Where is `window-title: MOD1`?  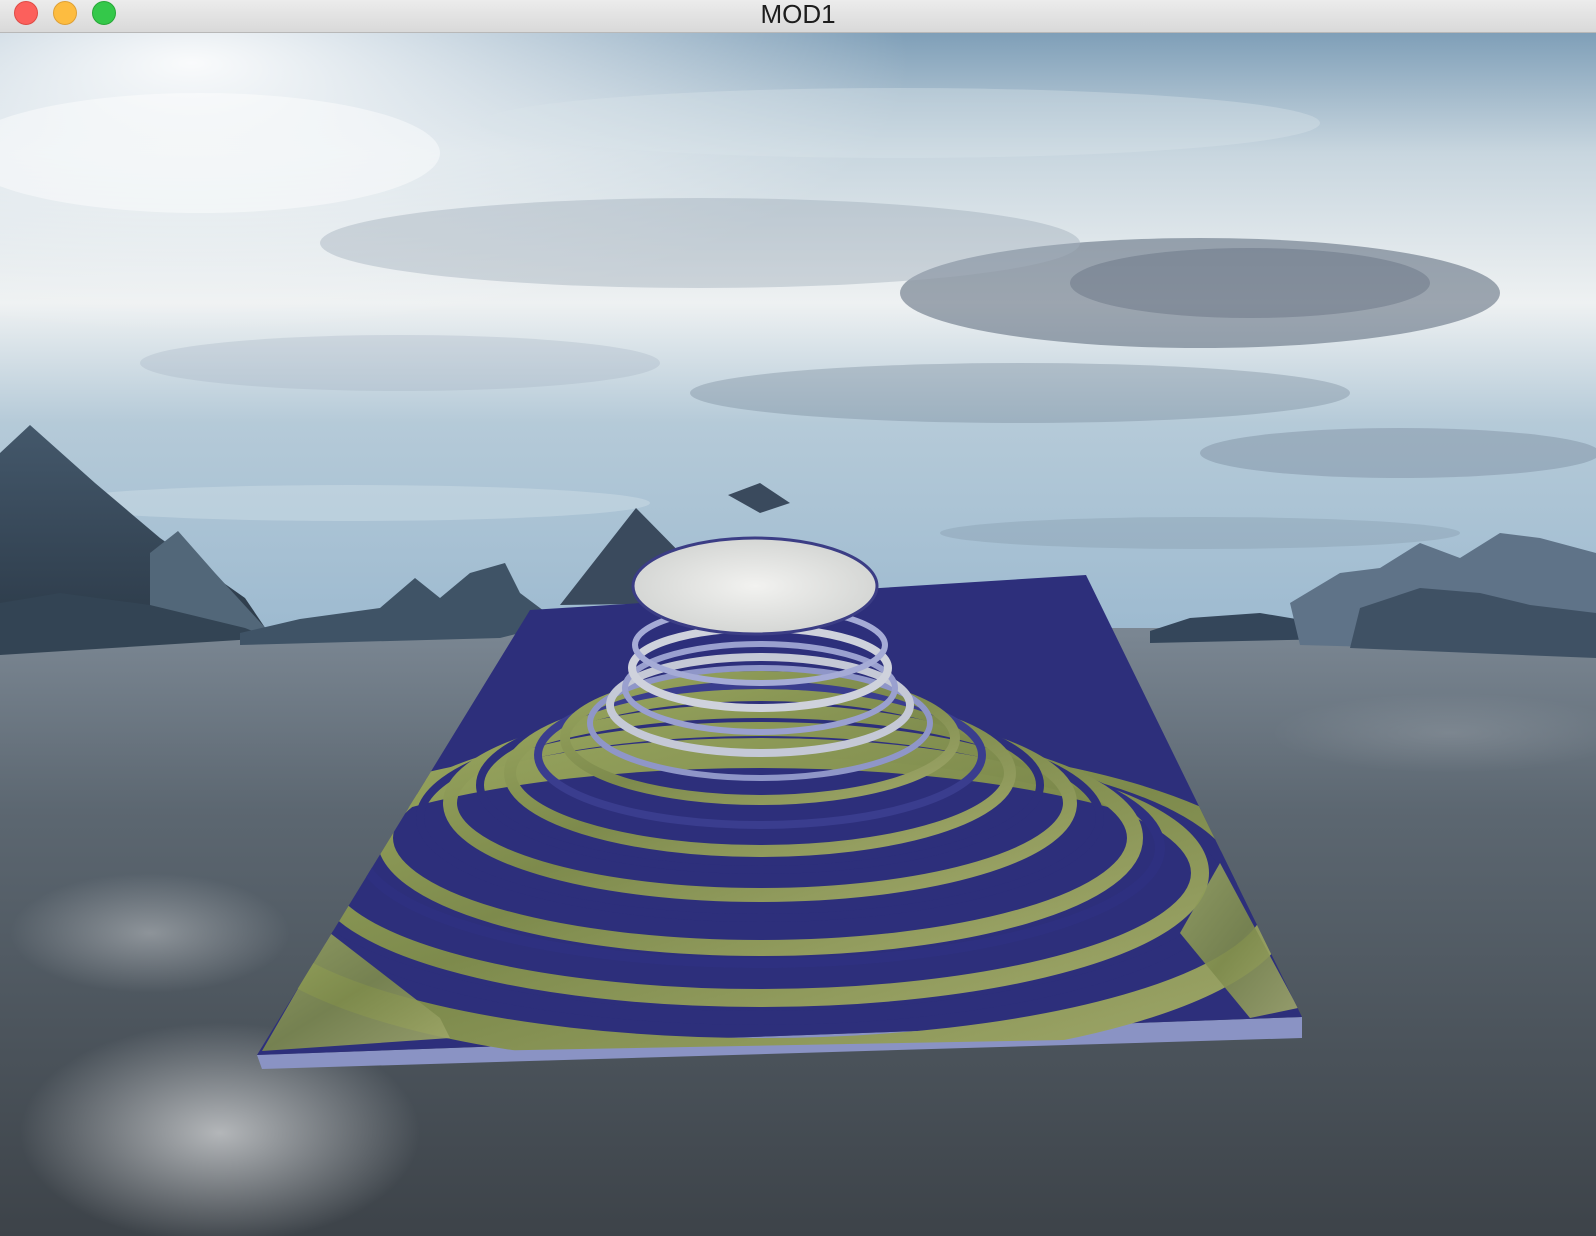
window-title: MOD1 is located at coordinates (798, 14).